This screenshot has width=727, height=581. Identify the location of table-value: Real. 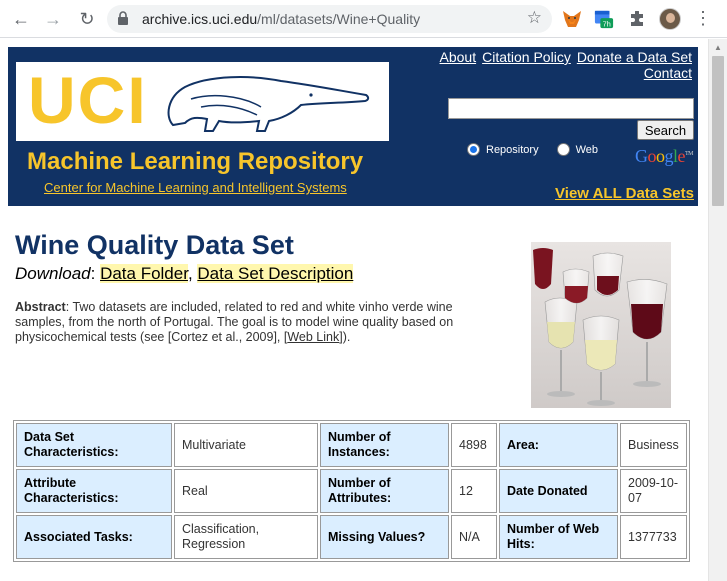
(246, 491).